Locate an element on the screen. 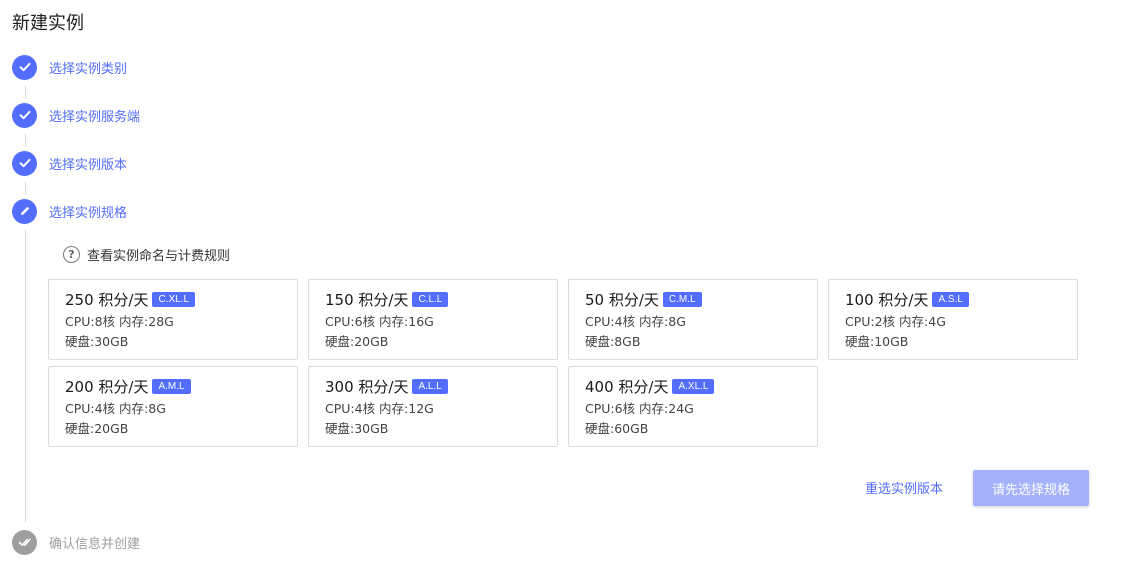 The height and width of the screenshot is (580, 1122). spec-card: 300 积分/天 A.L.L CPU:4核 内存:12G 硬盘:30GB is located at coordinates (433, 406).